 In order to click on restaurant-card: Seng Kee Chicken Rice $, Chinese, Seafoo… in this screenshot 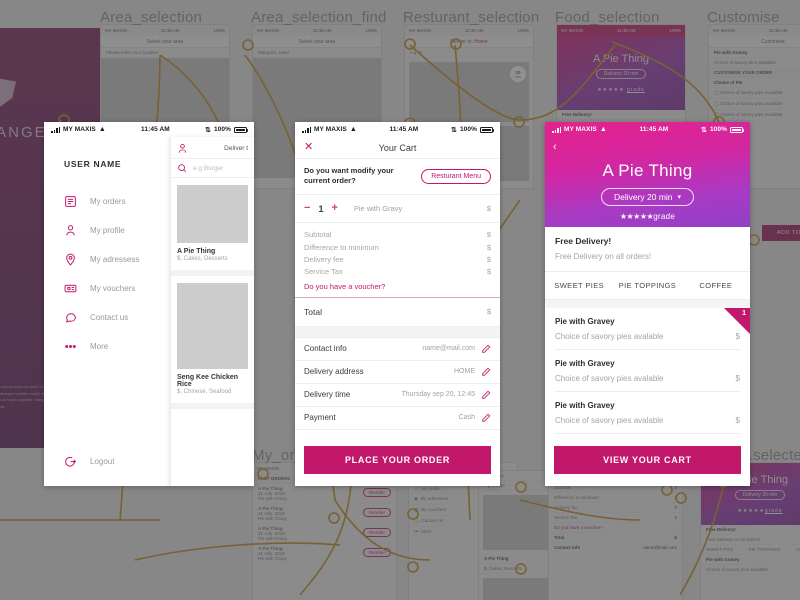, I will do `click(212, 342)`.